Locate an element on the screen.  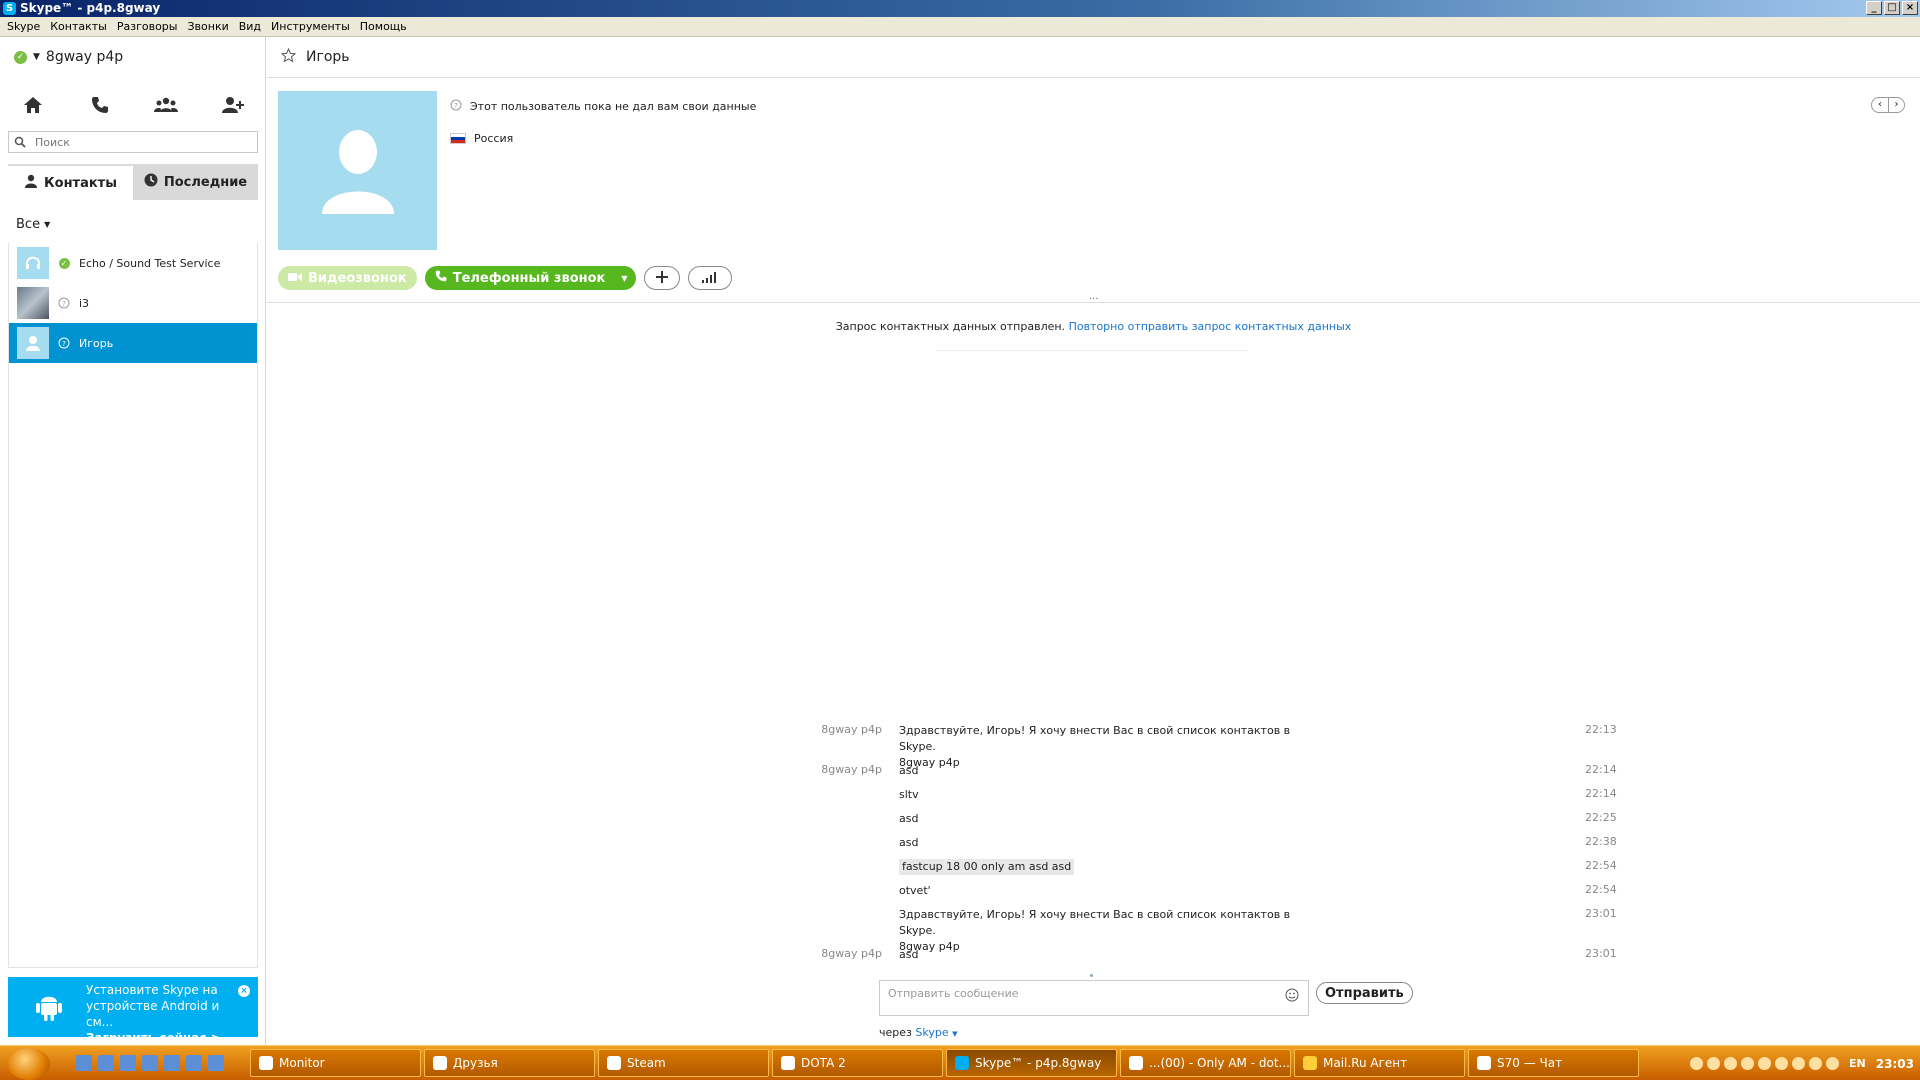
add-contact-icon is located at coordinates (233, 105).